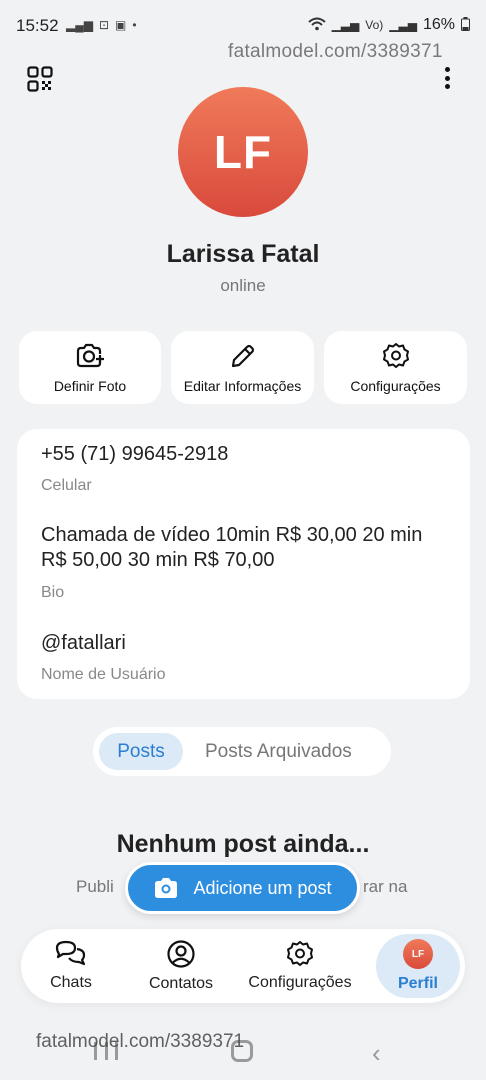 Image resolution: width=486 pixels, height=1080 pixels. I want to click on watermark-bottom: fatalmodel.com/3389371, so click(140, 1041).